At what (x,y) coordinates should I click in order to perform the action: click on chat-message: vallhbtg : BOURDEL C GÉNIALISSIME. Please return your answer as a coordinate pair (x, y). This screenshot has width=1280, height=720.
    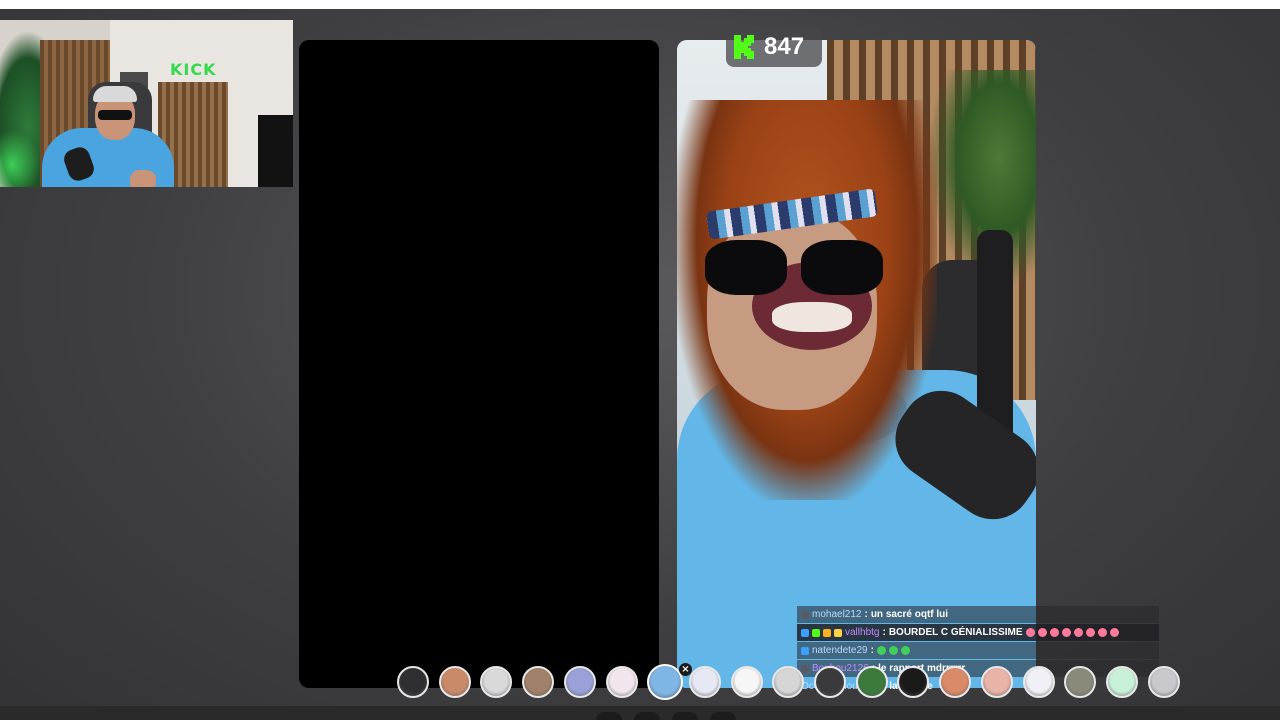
    Looking at the image, I should click on (978, 632).